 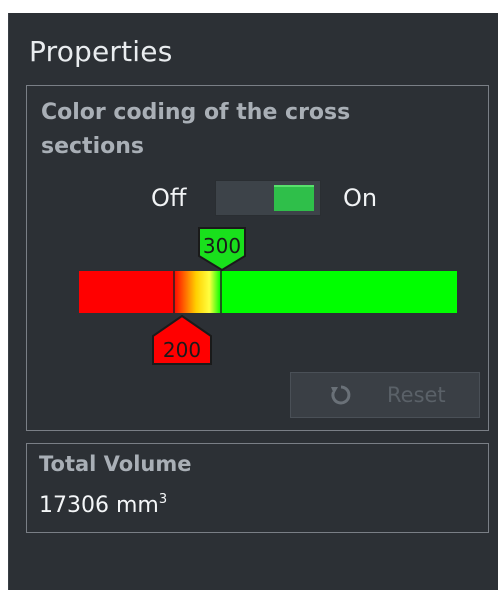 What do you see at coordinates (360, 198) in the screenshot?
I see `toggle-on-label: On` at bounding box center [360, 198].